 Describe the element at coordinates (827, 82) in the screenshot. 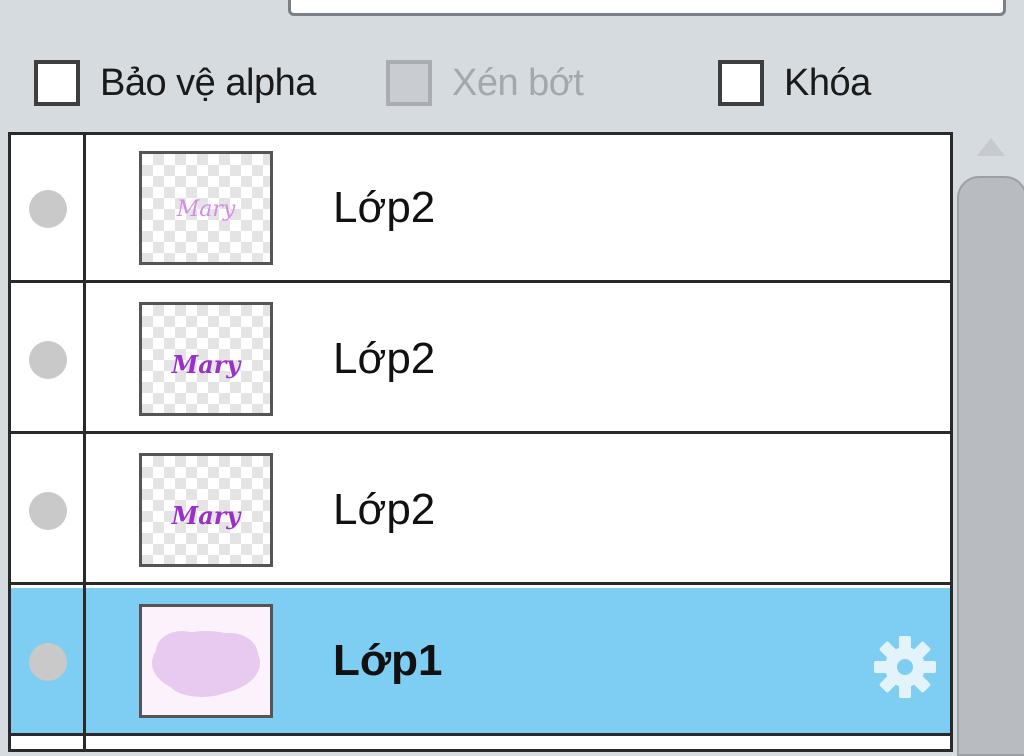

I see `lock-label: Khóa` at that location.